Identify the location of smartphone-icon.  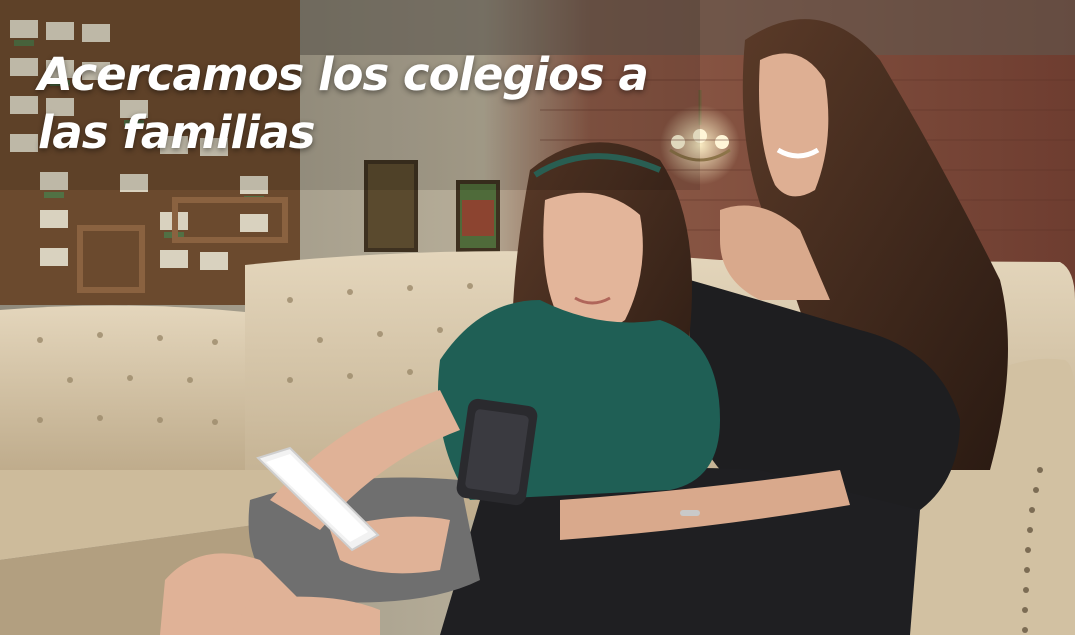
(497, 452).